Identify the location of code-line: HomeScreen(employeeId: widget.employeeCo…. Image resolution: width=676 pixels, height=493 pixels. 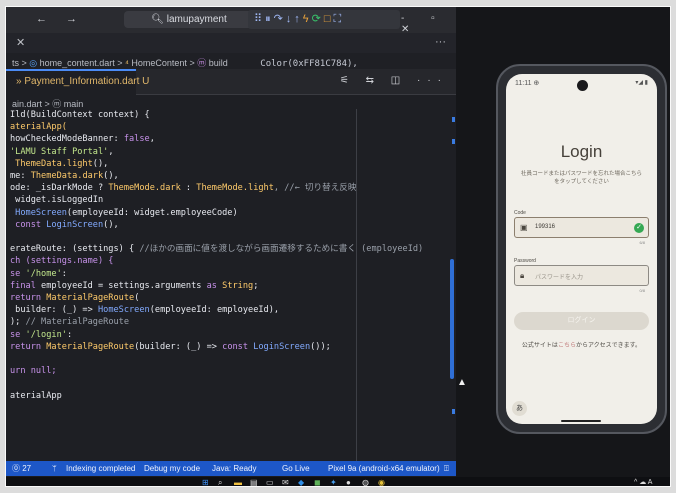
(216, 213).